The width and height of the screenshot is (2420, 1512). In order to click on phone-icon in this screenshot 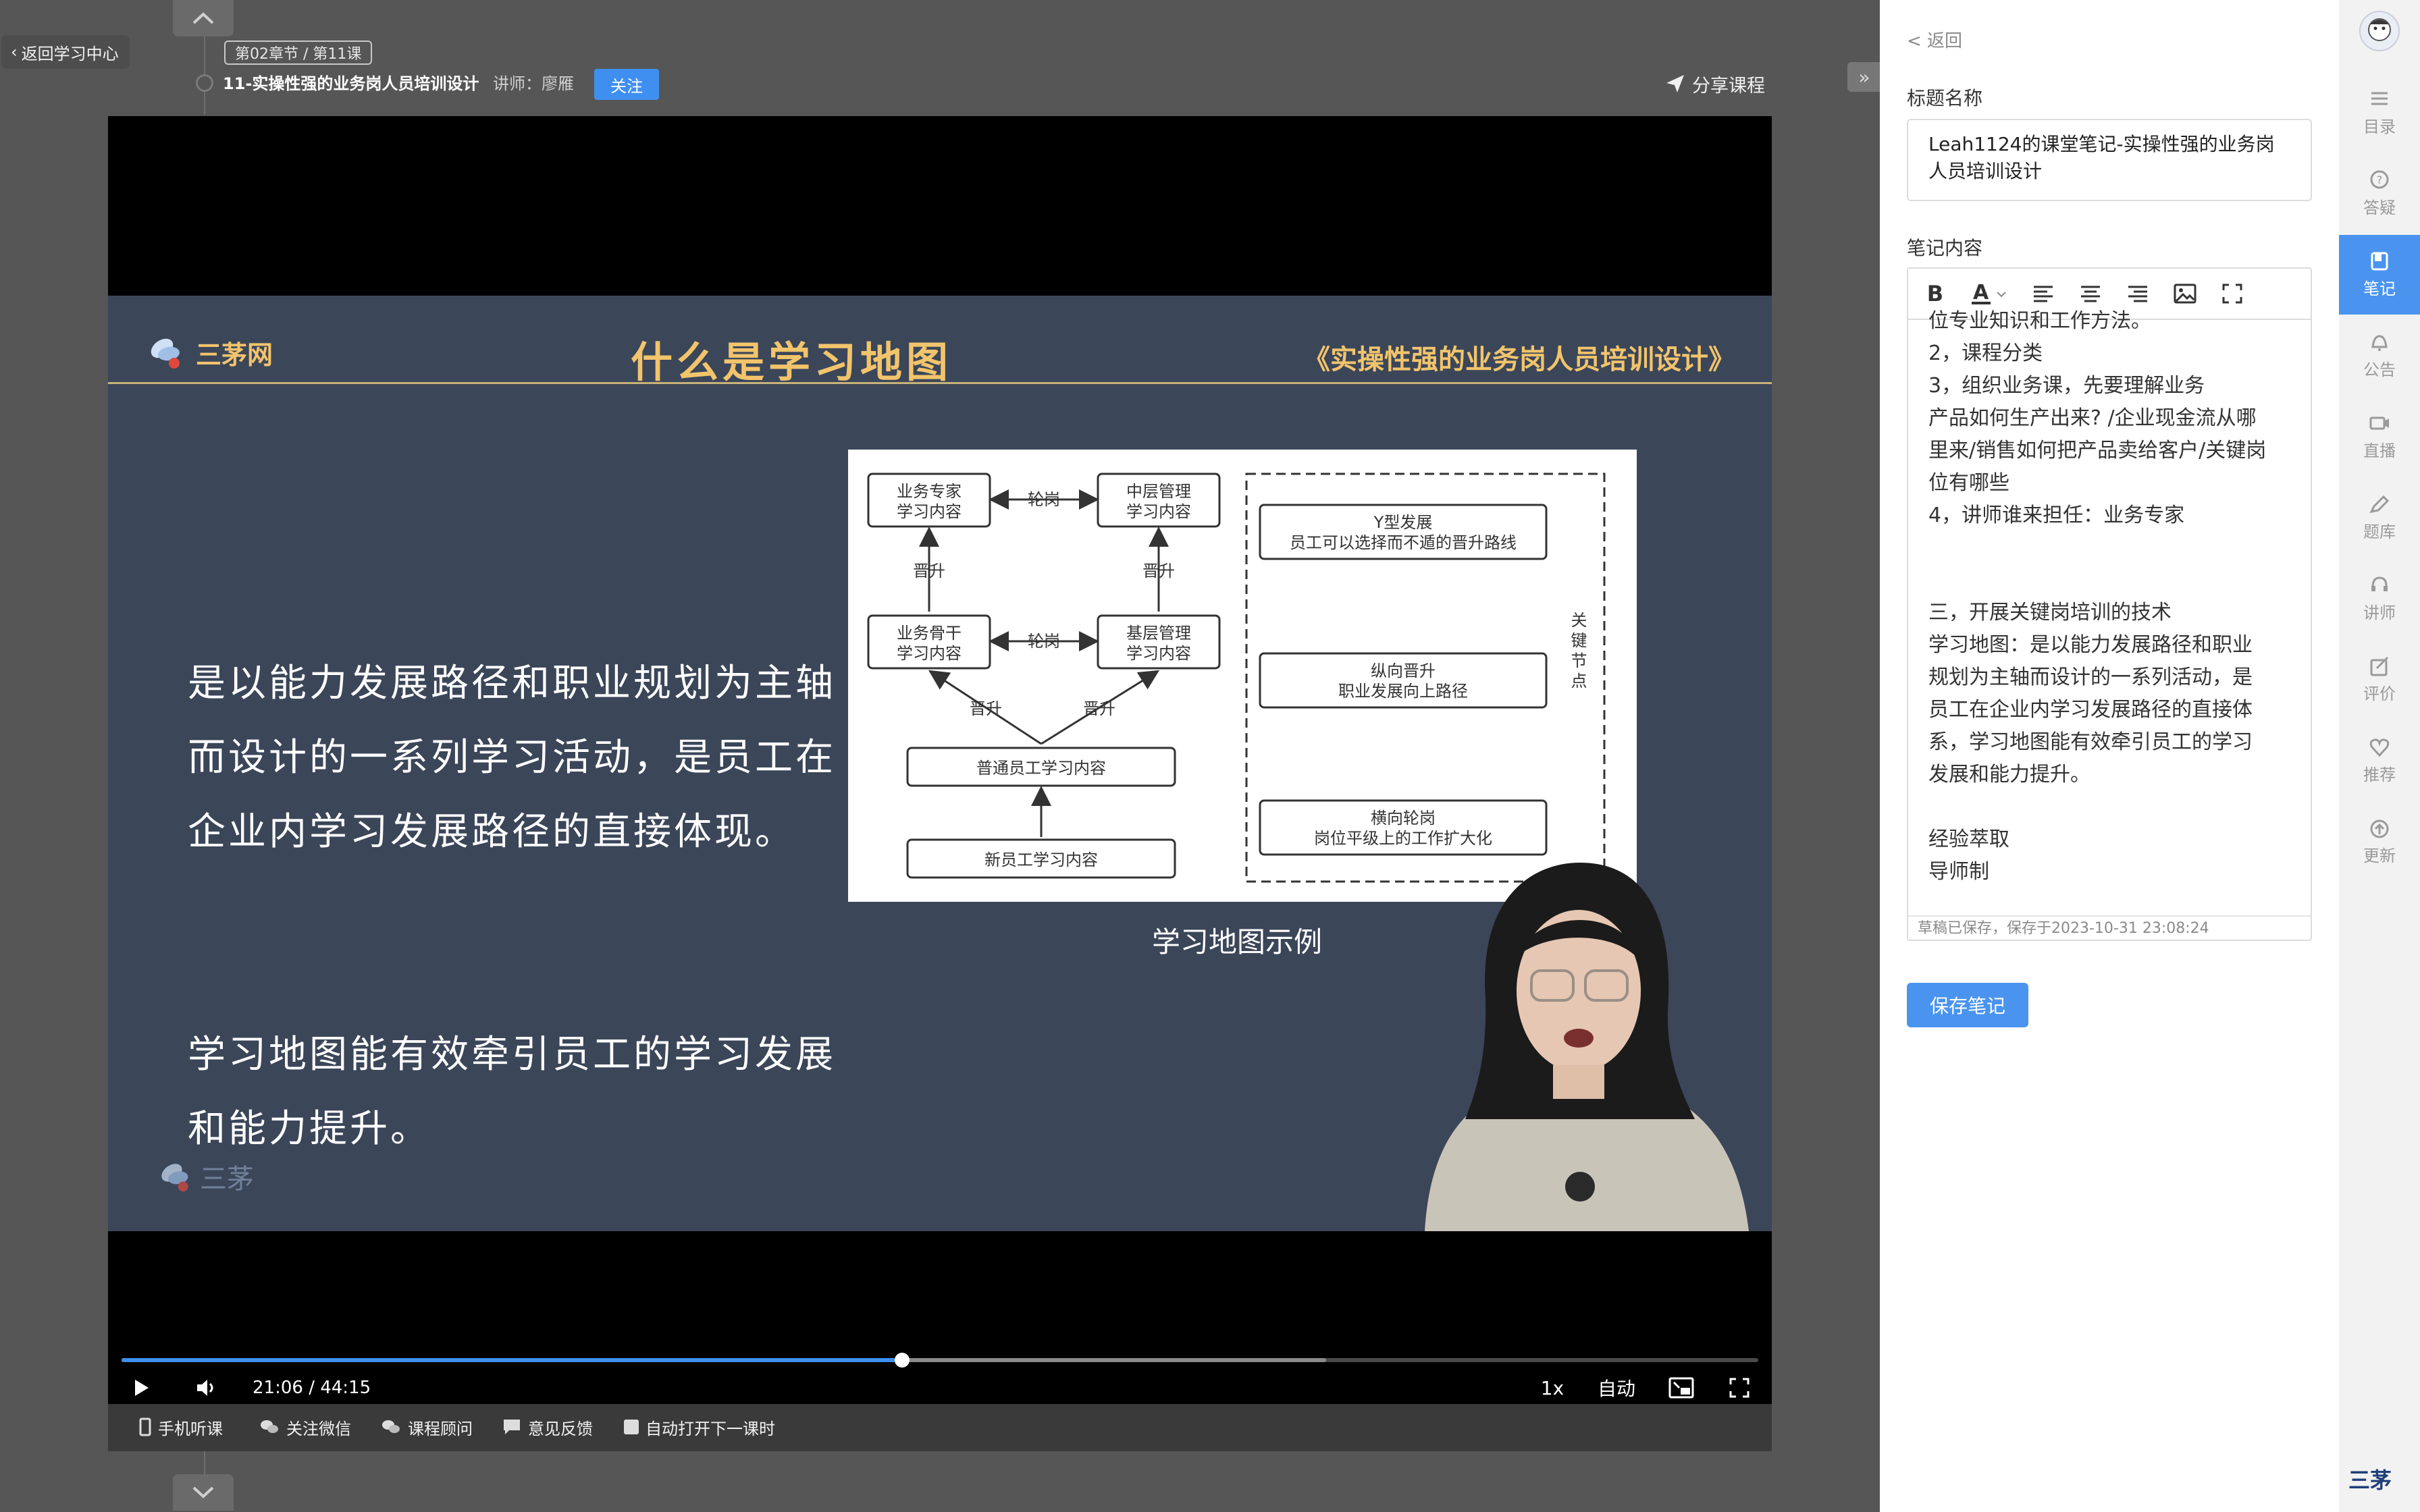, I will do `click(145, 1427)`.